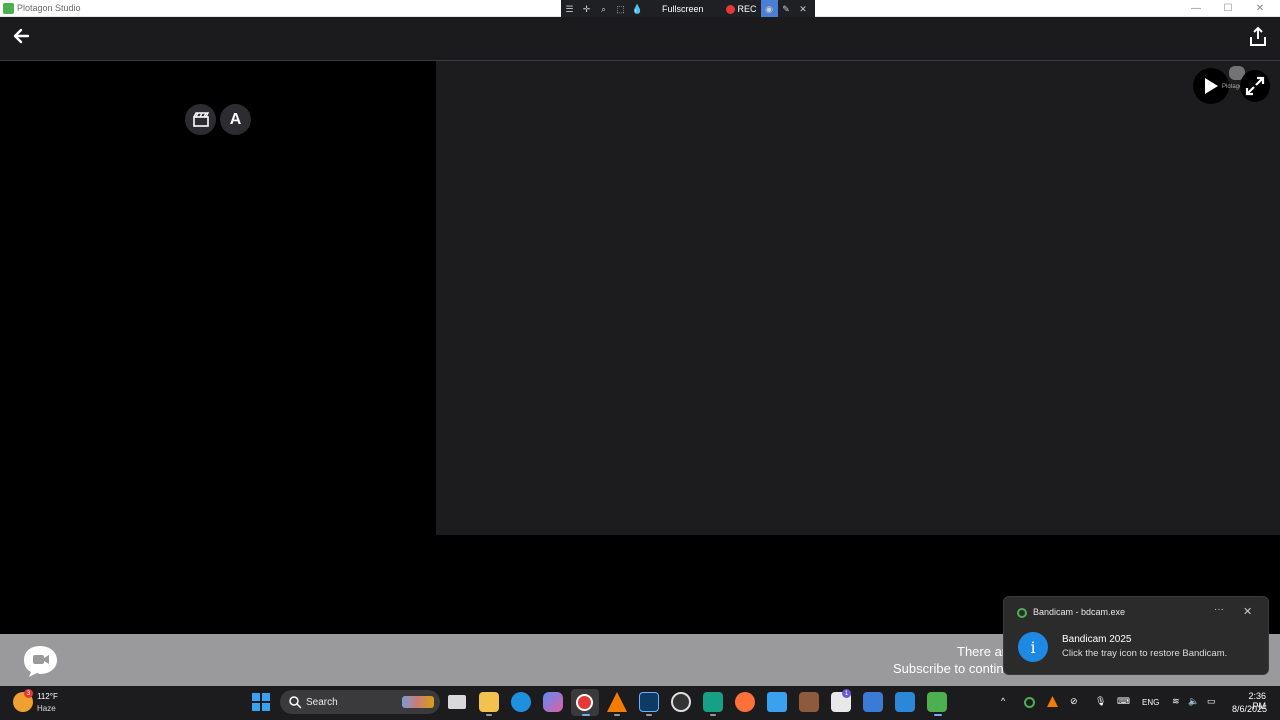  What do you see at coordinates (873, 702) in the screenshot?
I see `notepad-icon` at bounding box center [873, 702].